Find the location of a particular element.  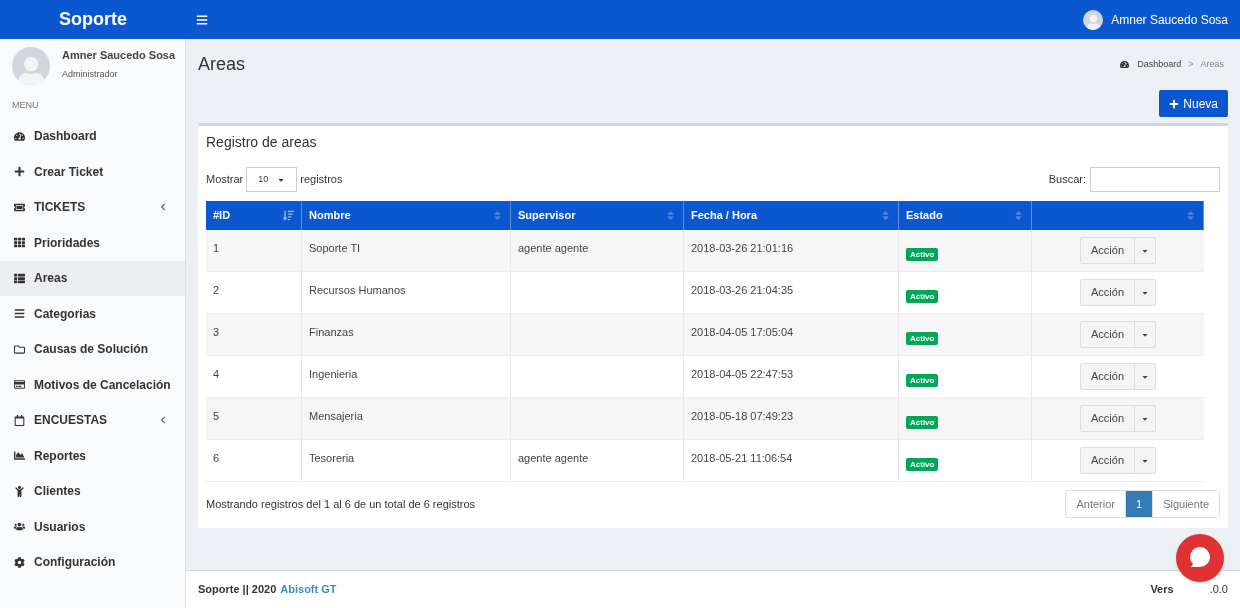

sidebar-item: Clientes is located at coordinates (92, 491).